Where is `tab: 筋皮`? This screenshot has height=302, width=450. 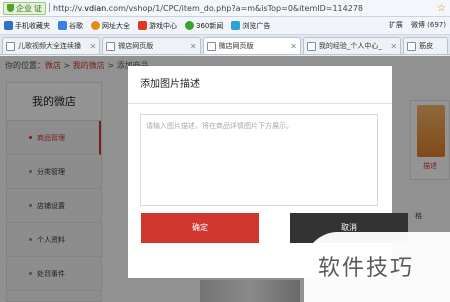
tab: 筋皮 is located at coordinates (426, 45).